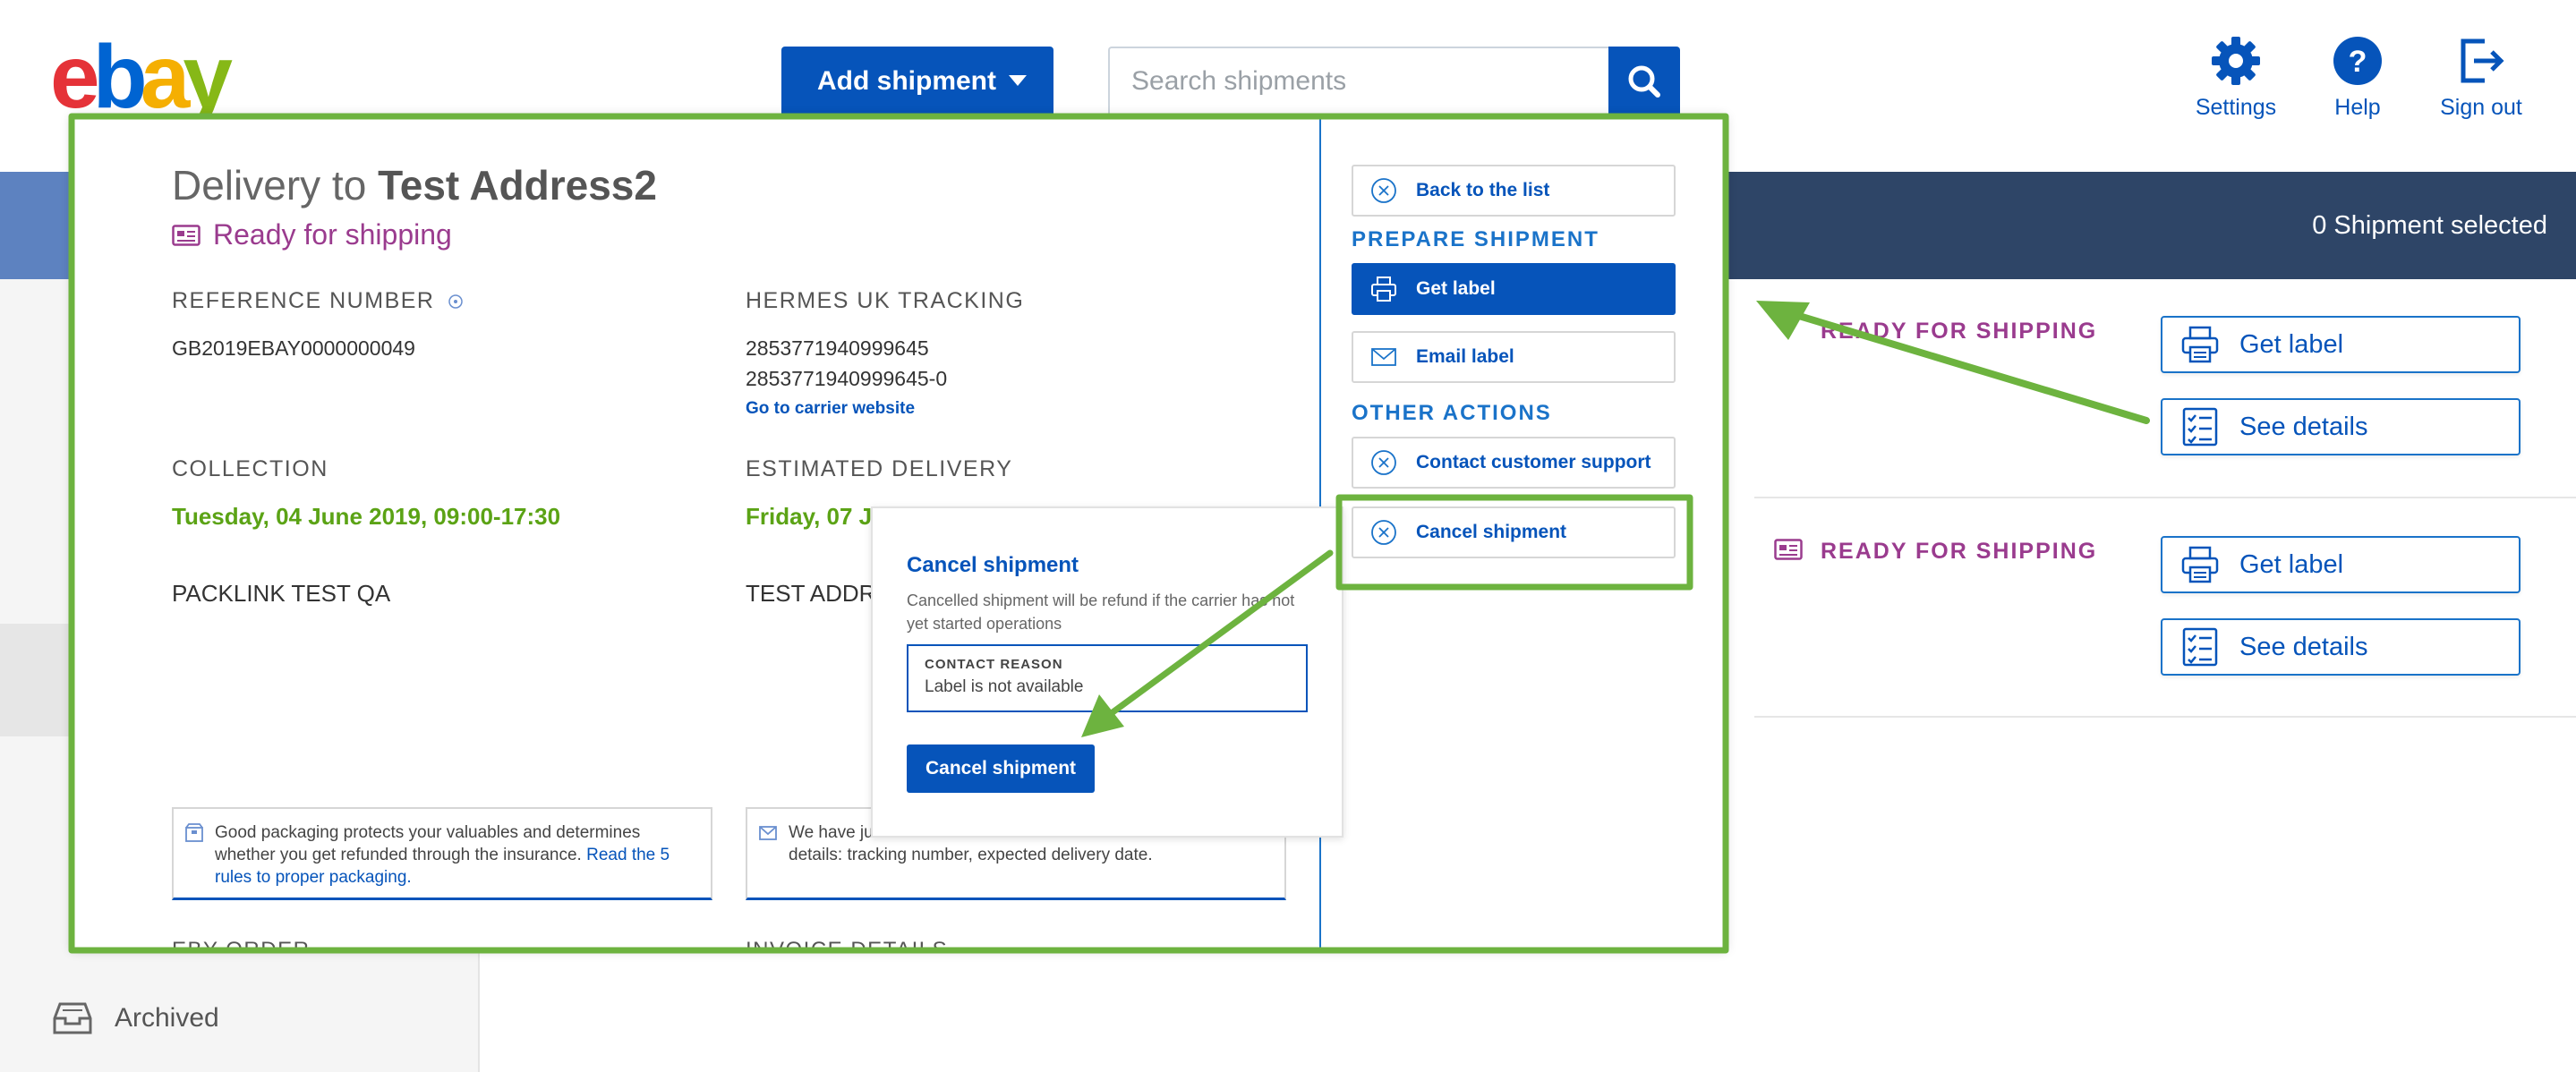 The width and height of the screenshot is (2576, 1072). What do you see at coordinates (366, 516) in the screenshot?
I see `collection-date: Tuesday, 04 June 2019, 09:00-17:30` at bounding box center [366, 516].